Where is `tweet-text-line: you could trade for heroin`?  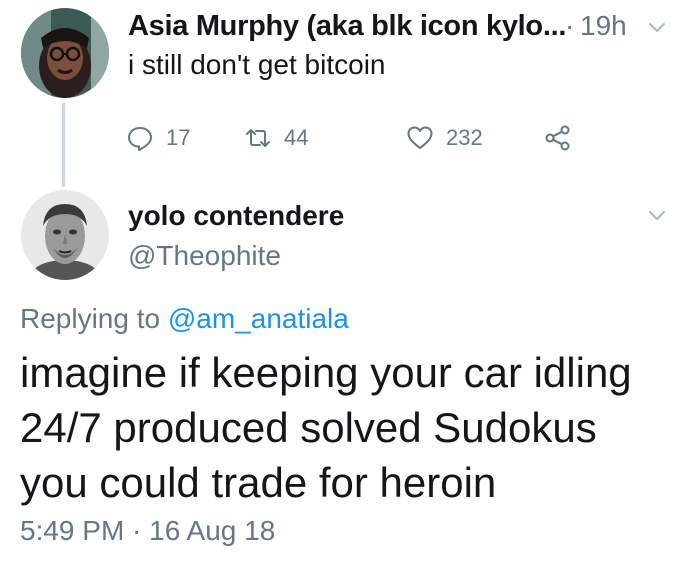
tweet-text-line: you could trade for heroin is located at coordinates (258, 482).